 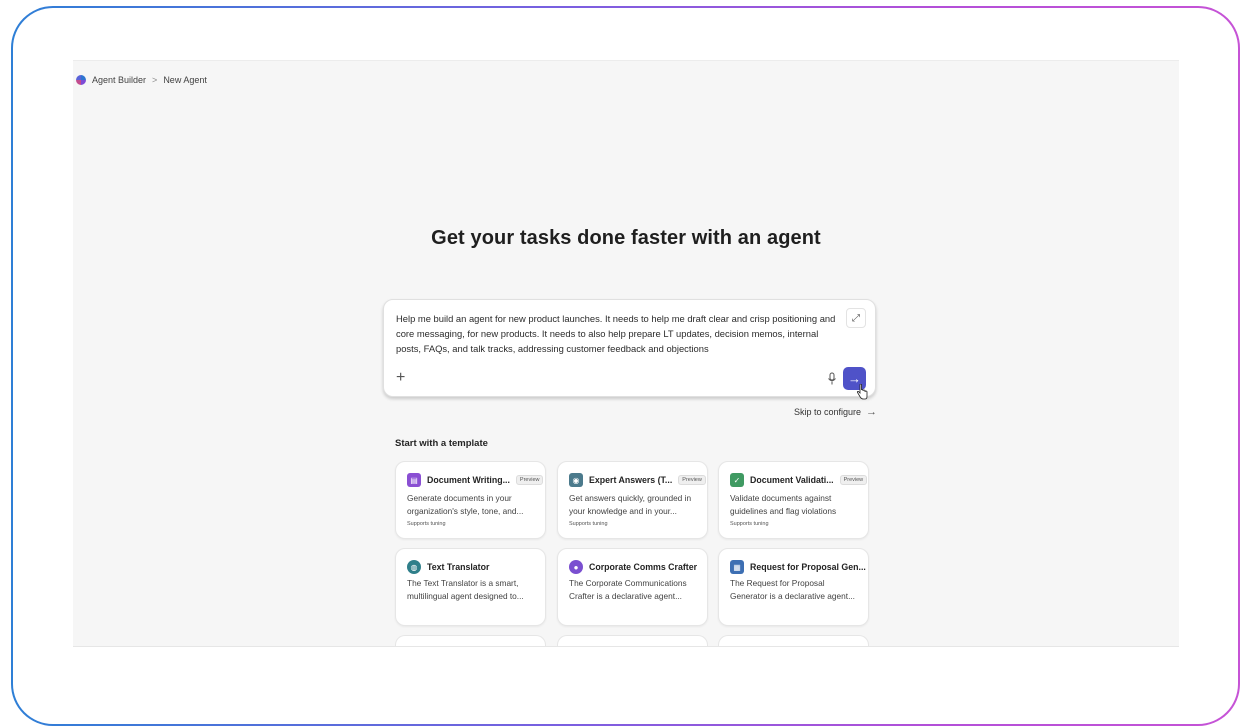 I want to click on skip-to-configure-link: Skip to configure →, so click(x=835, y=412).